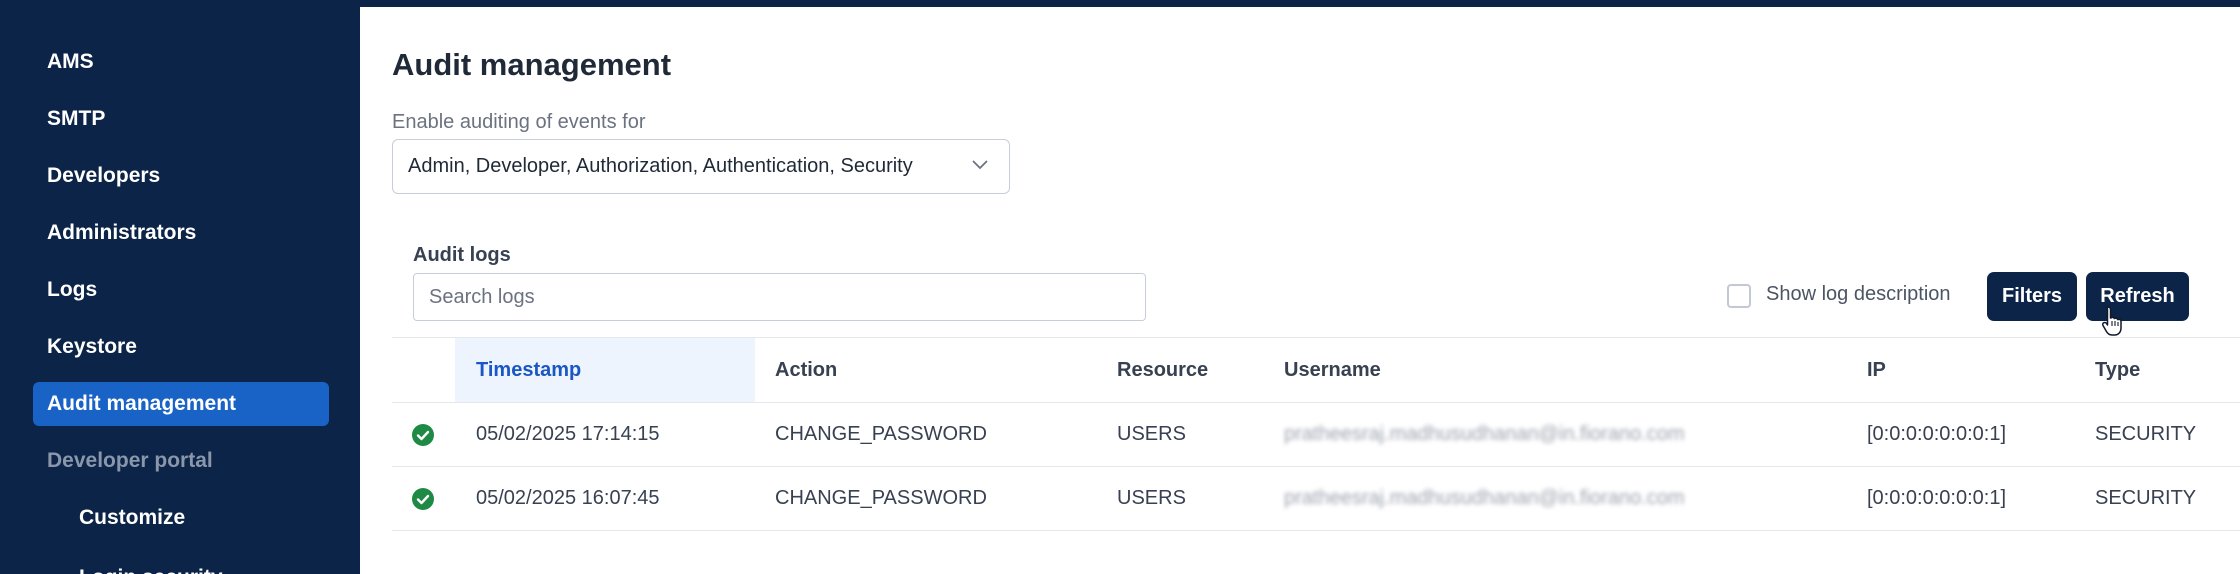  I want to click on sidebar-item-customize: Customize, so click(132, 518).